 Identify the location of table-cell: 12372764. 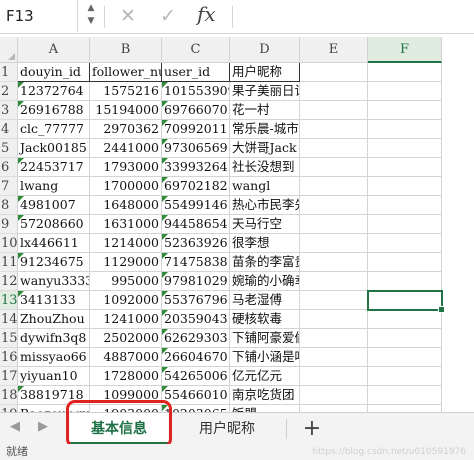
(54, 91).